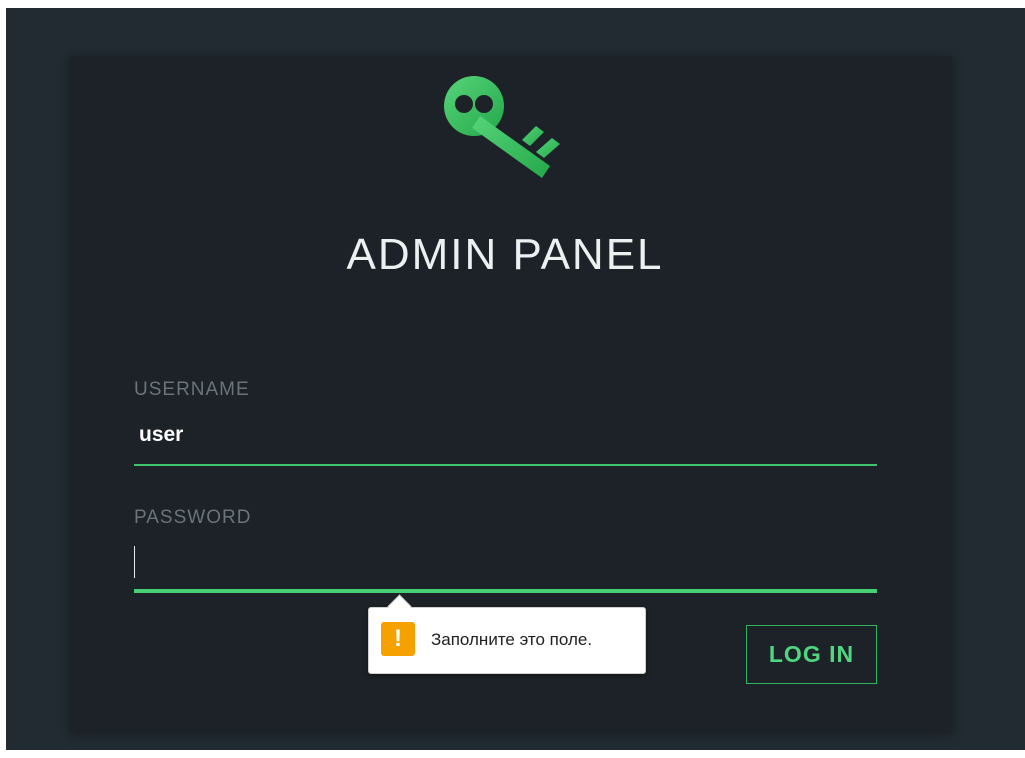 The height and width of the screenshot is (758, 1025). Describe the element at coordinates (505, 254) in the screenshot. I see `page-title: ADMIN PANEL` at that location.